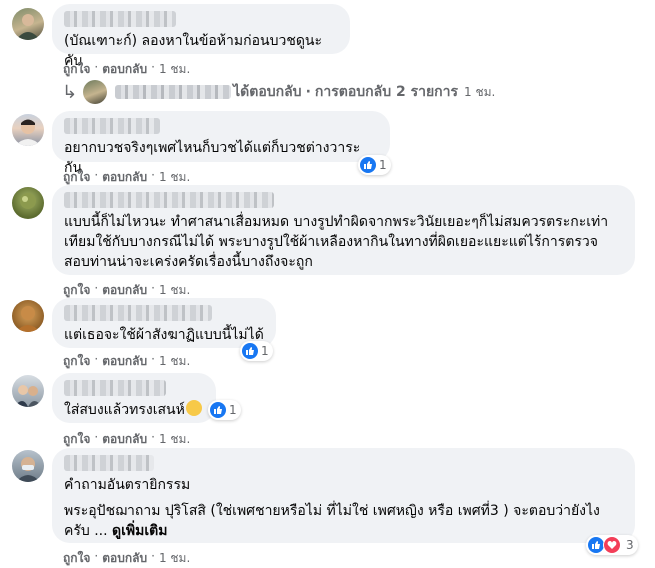  What do you see at coordinates (70, 92) in the screenshot?
I see `reply-arrow-icon: ↳` at bounding box center [70, 92].